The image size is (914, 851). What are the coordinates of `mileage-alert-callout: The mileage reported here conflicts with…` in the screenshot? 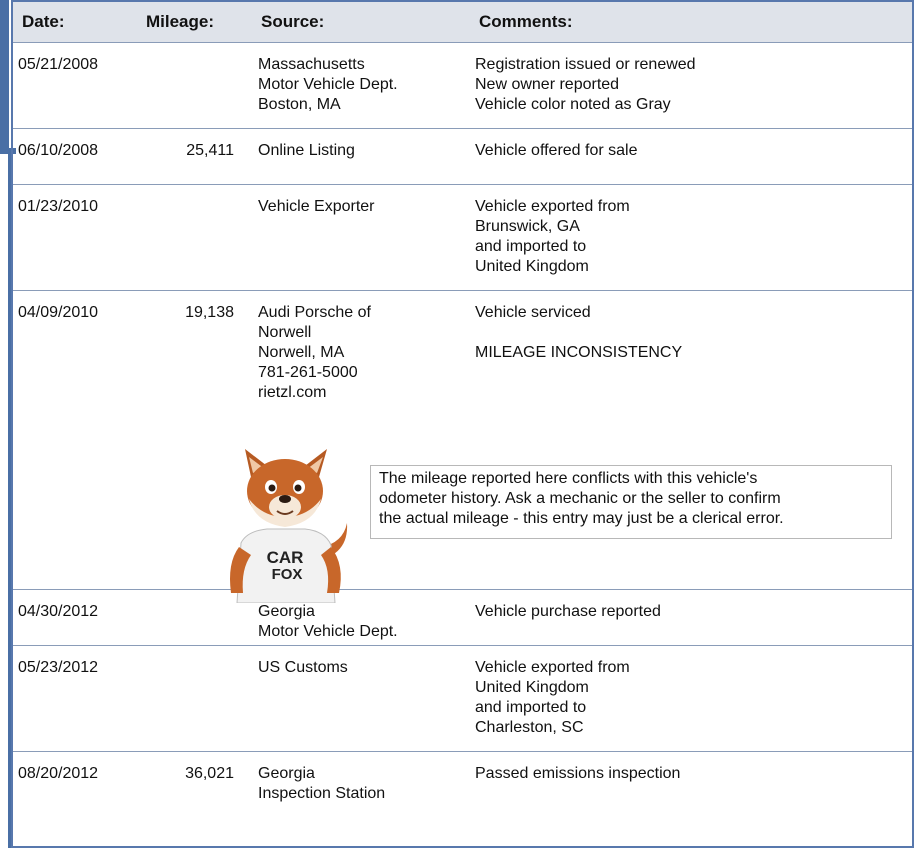 It's located at (631, 502).